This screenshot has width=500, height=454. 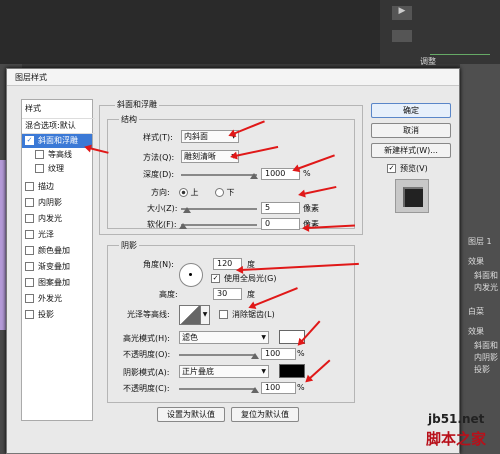 I want to click on shadow-opacity-knob, so click(x=255, y=390).